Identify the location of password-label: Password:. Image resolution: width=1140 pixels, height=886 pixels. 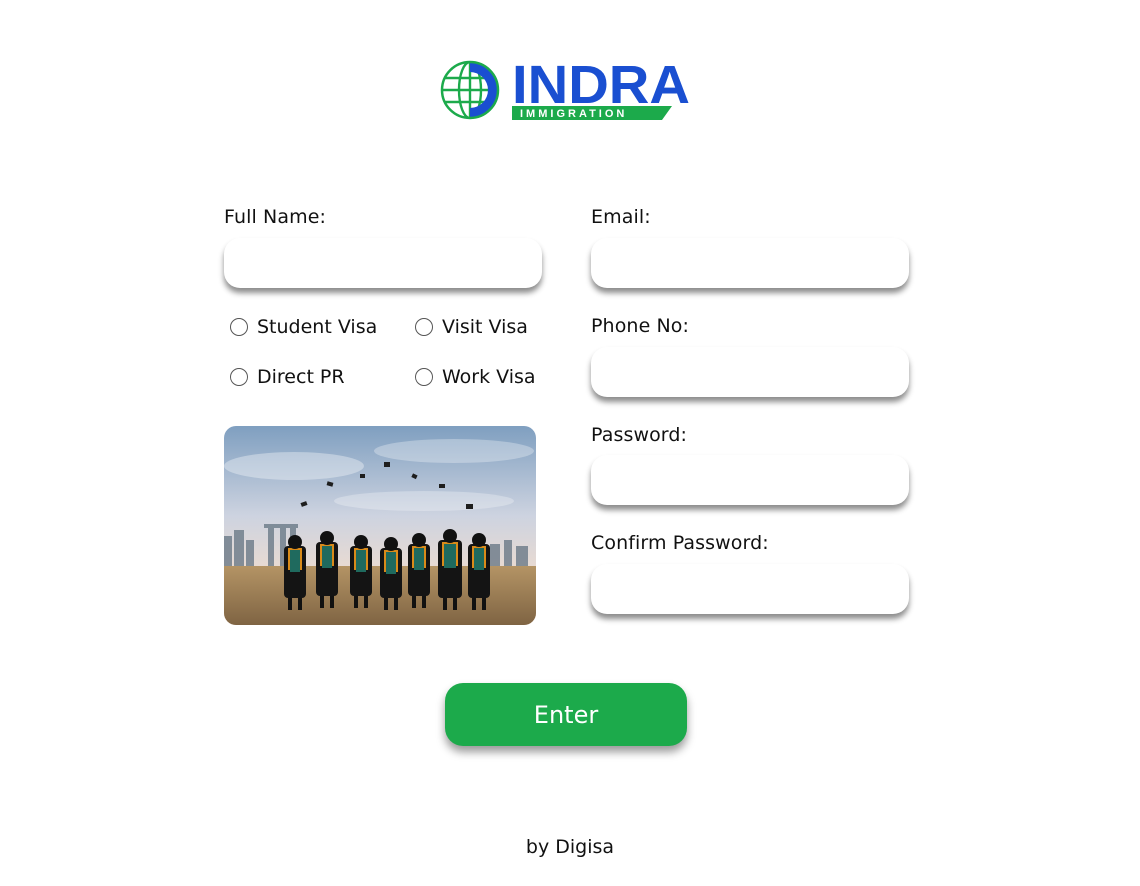
(639, 435).